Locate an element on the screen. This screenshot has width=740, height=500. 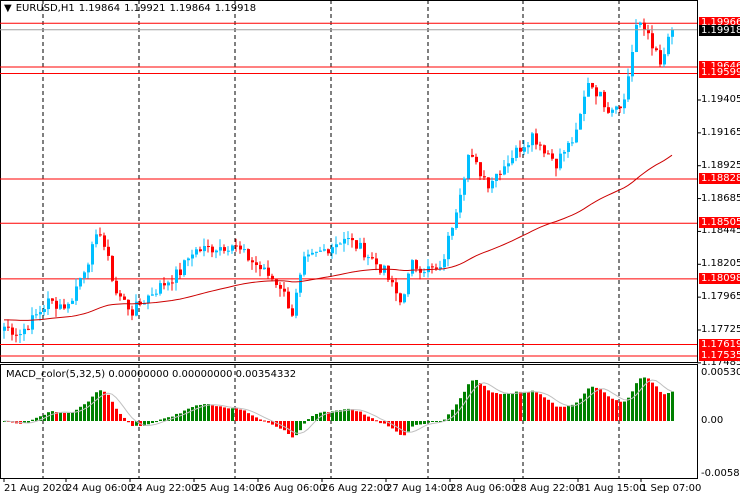
level-price-label: 1.17535 is located at coordinates (719, 355).